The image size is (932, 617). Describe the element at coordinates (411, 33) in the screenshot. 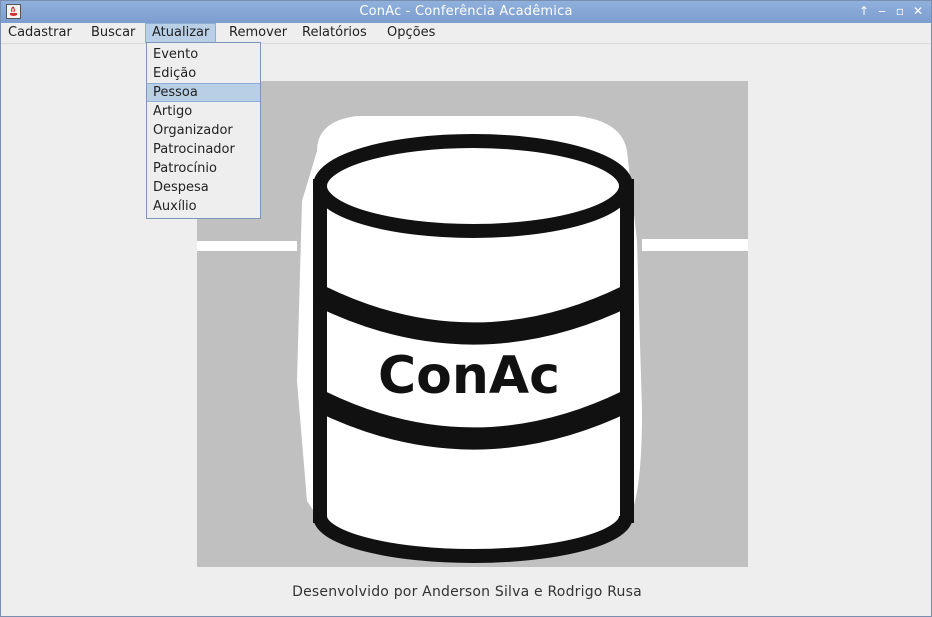

I see `menu-opcoes: Opções` at that location.